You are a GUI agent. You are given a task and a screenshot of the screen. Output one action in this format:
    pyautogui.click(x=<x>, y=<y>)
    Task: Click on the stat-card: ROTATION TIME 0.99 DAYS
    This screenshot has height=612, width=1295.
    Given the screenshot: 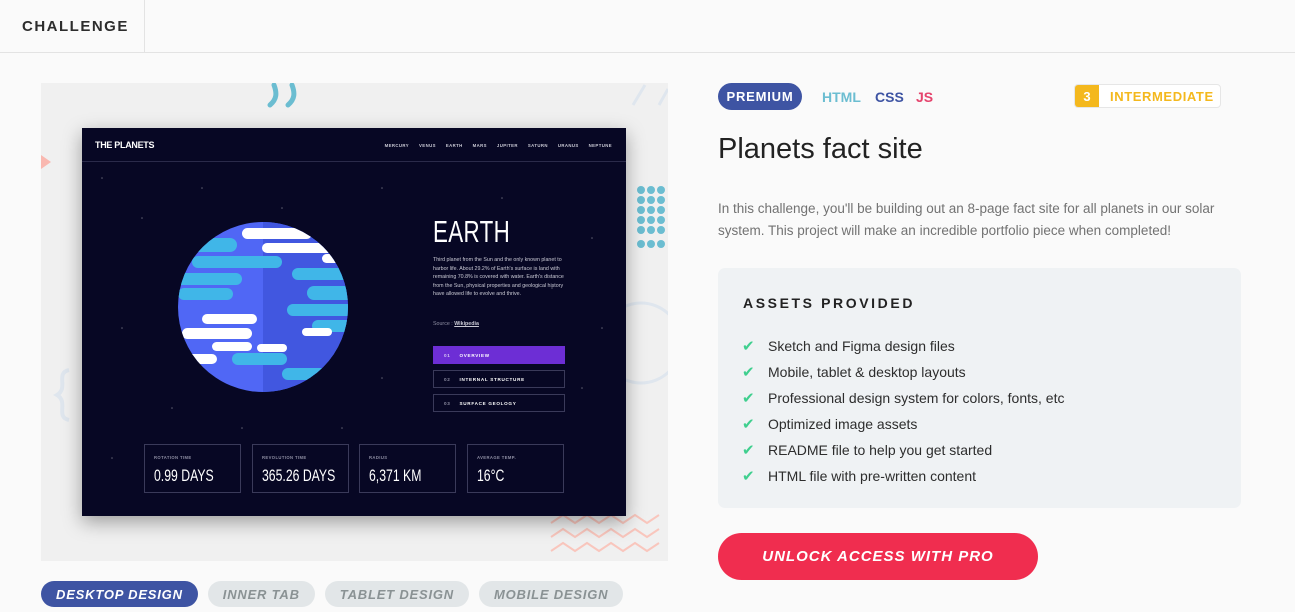 What is the action you would take?
    pyautogui.click(x=192, y=468)
    